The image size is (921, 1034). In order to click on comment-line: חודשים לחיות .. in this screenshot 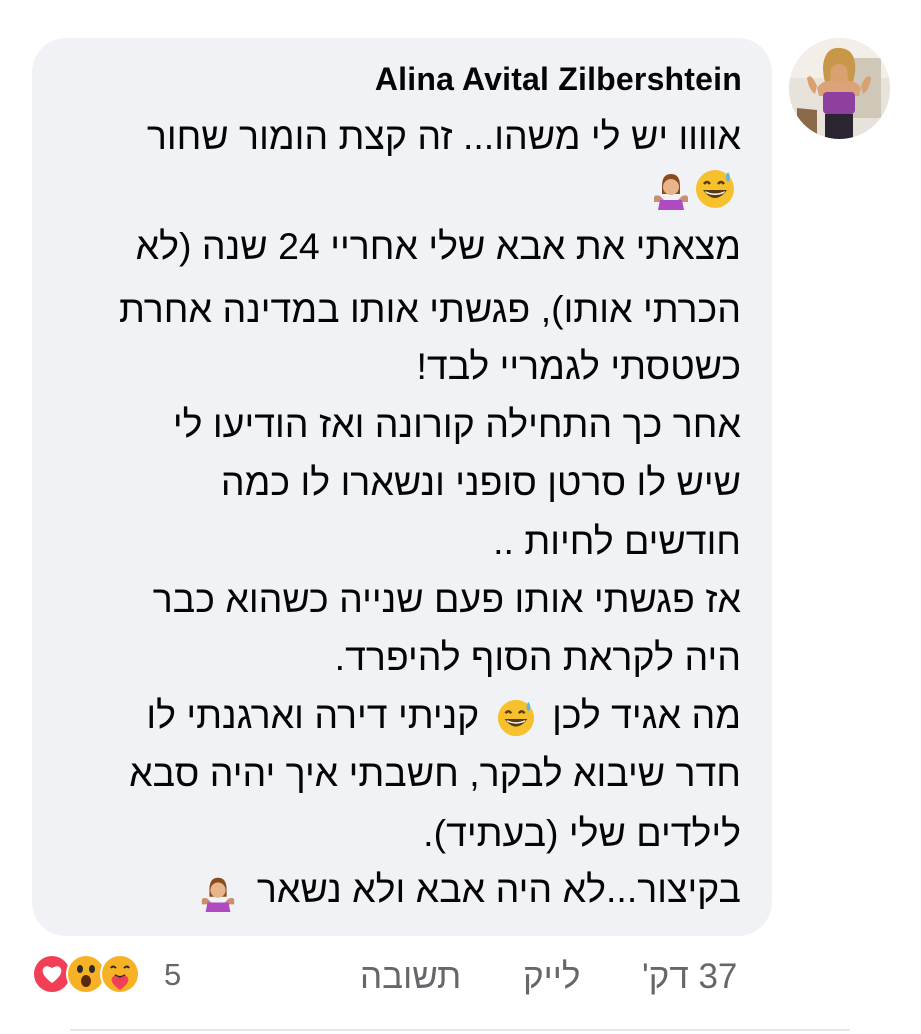, I will do `click(617, 541)`.